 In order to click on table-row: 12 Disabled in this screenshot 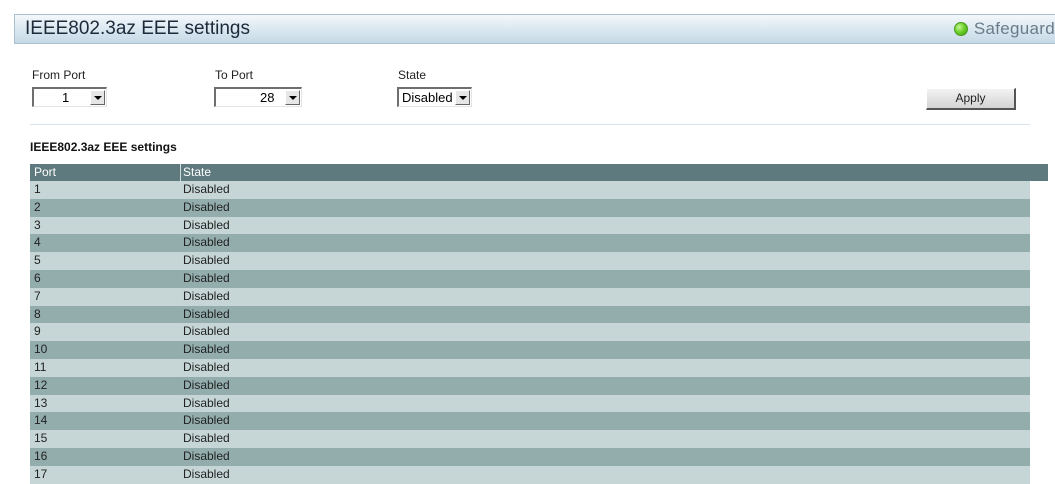, I will do `click(530, 385)`.